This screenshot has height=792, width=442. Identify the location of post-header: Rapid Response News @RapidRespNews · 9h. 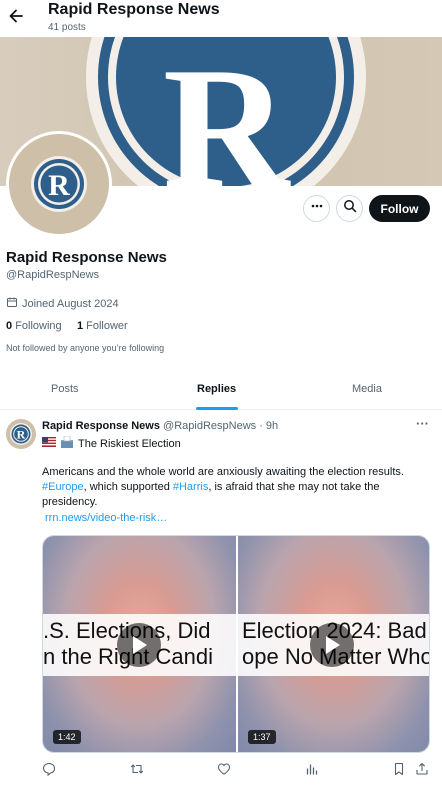
(160, 426).